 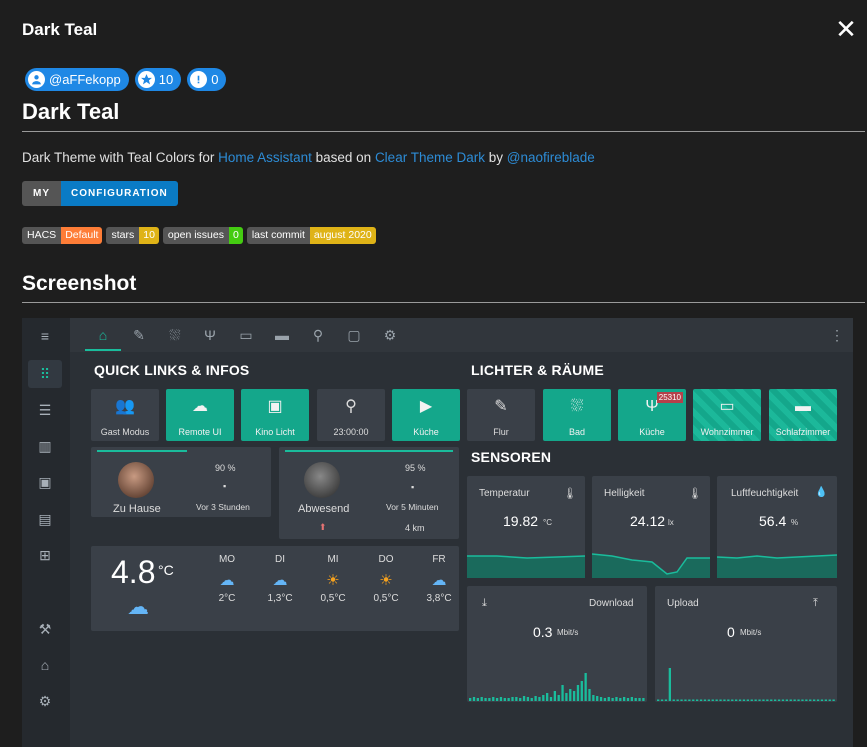 I want to click on avatar, so click(x=136, y=480).